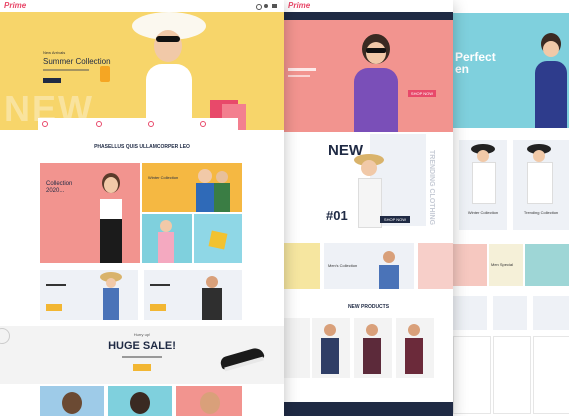  I want to click on hero-banner: SHOP NOW, so click(368, 76).